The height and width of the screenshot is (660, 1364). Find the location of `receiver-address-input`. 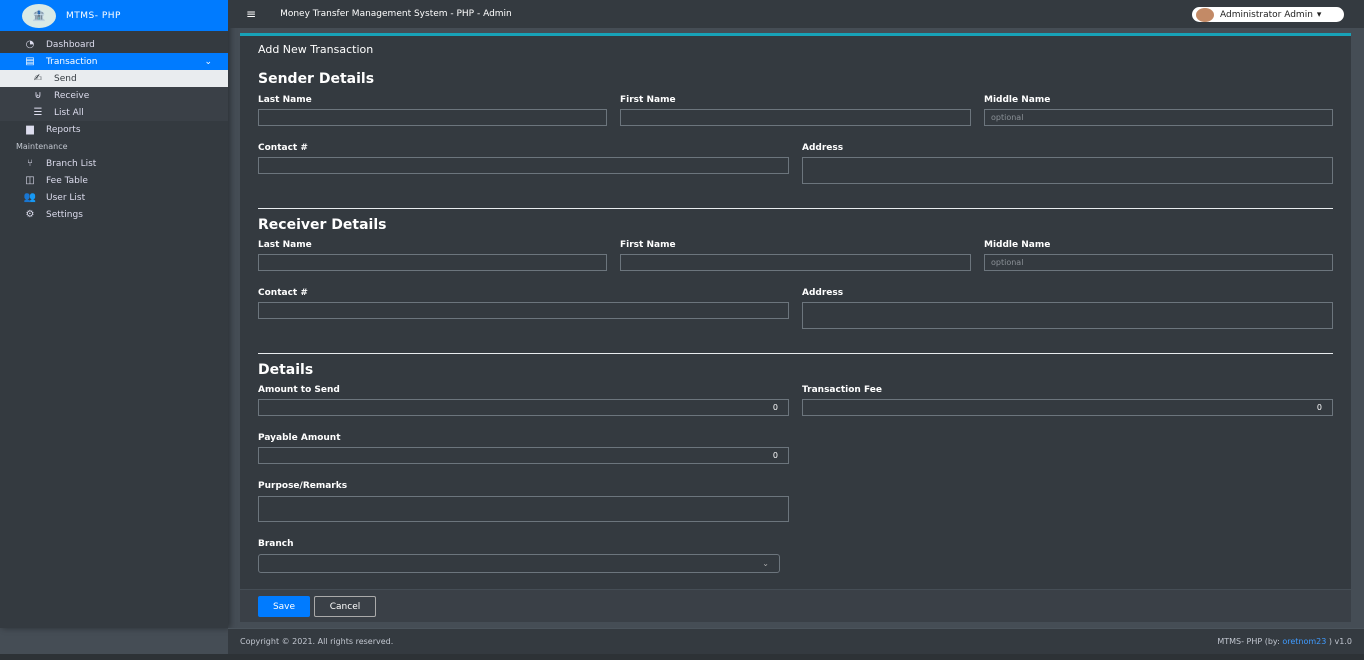

receiver-address-input is located at coordinates (1067, 315).